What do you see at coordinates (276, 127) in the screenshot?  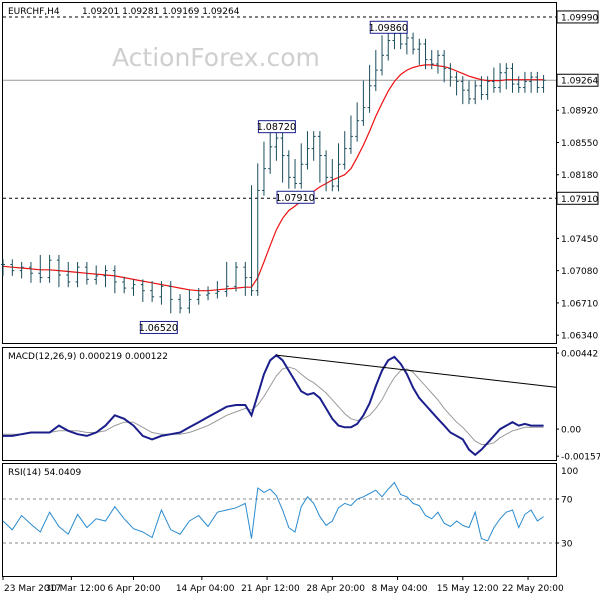 I see `annotation-label: 1.08720` at bounding box center [276, 127].